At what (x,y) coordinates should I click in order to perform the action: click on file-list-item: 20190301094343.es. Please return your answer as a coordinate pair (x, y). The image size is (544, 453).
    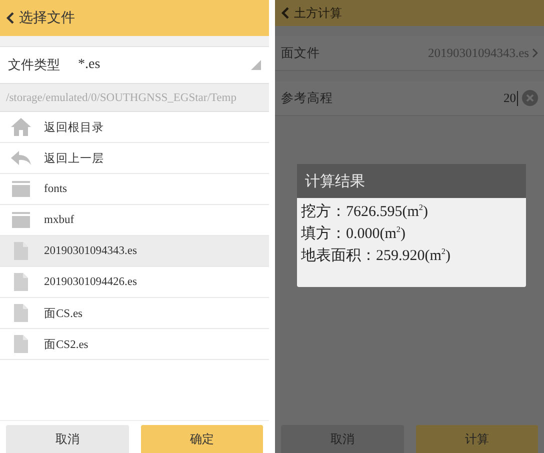
    Looking at the image, I should click on (134, 251).